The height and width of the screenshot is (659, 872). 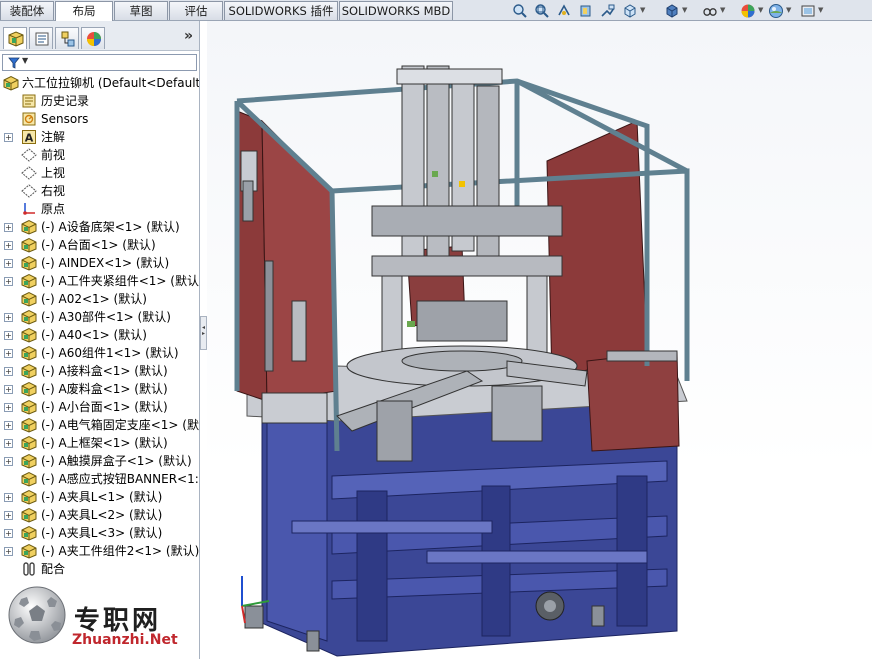 I want to click on display-style-dropdown-icon: ▼, so click(x=684, y=10).